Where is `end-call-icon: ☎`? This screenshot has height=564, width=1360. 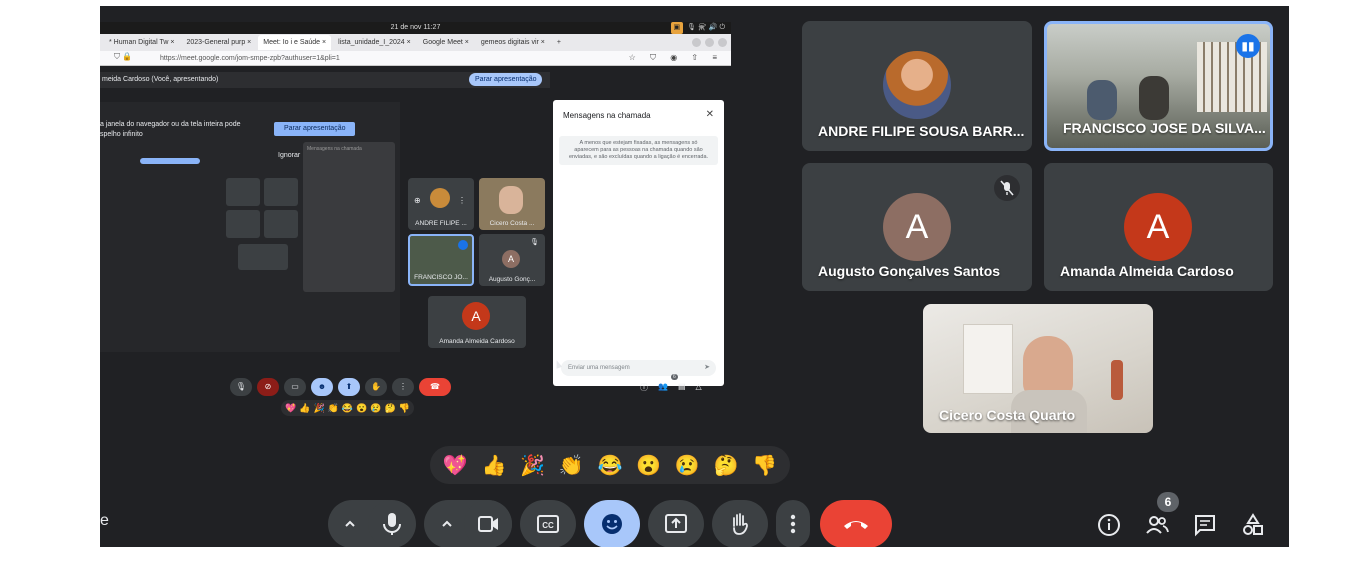 end-call-icon: ☎ is located at coordinates (435, 387).